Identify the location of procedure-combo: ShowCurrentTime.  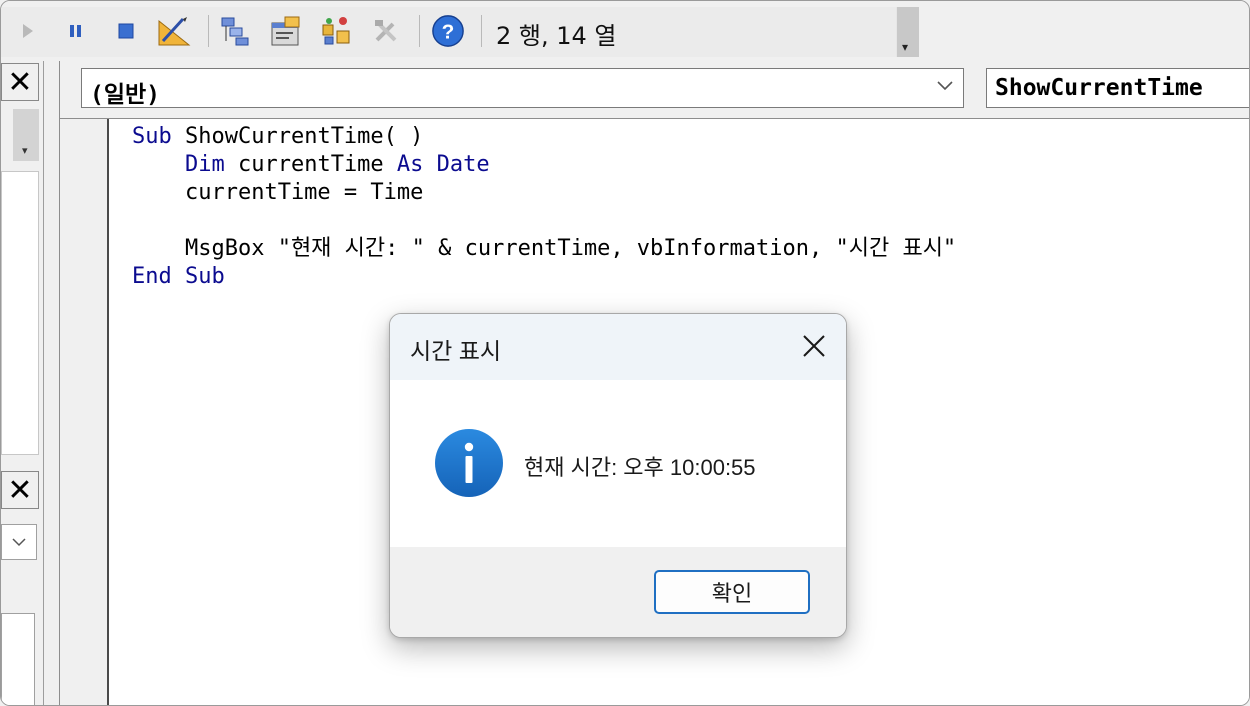
(1117, 88).